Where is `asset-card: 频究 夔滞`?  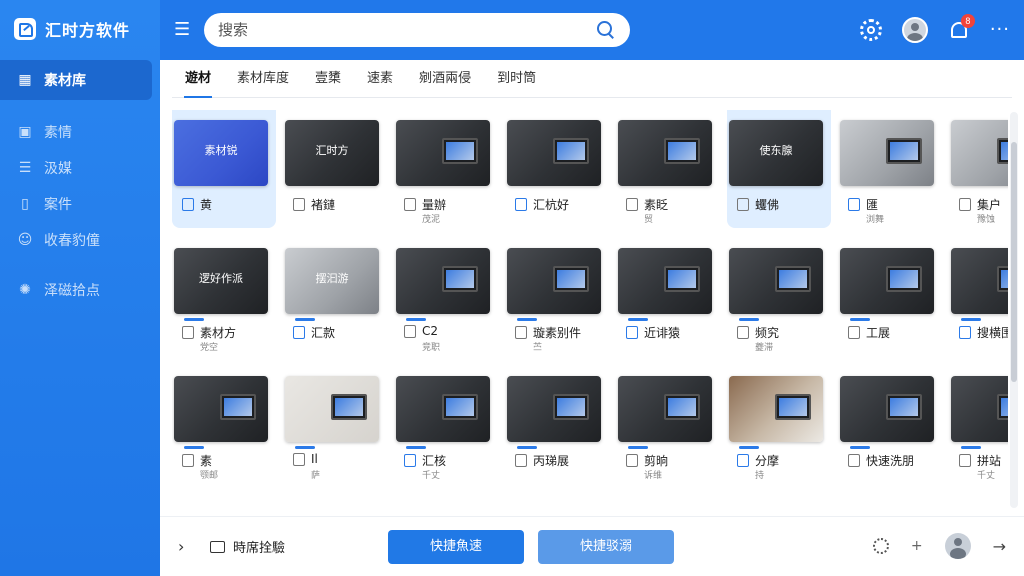 asset-card: 频究 夔滞 is located at coordinates (779, 291).